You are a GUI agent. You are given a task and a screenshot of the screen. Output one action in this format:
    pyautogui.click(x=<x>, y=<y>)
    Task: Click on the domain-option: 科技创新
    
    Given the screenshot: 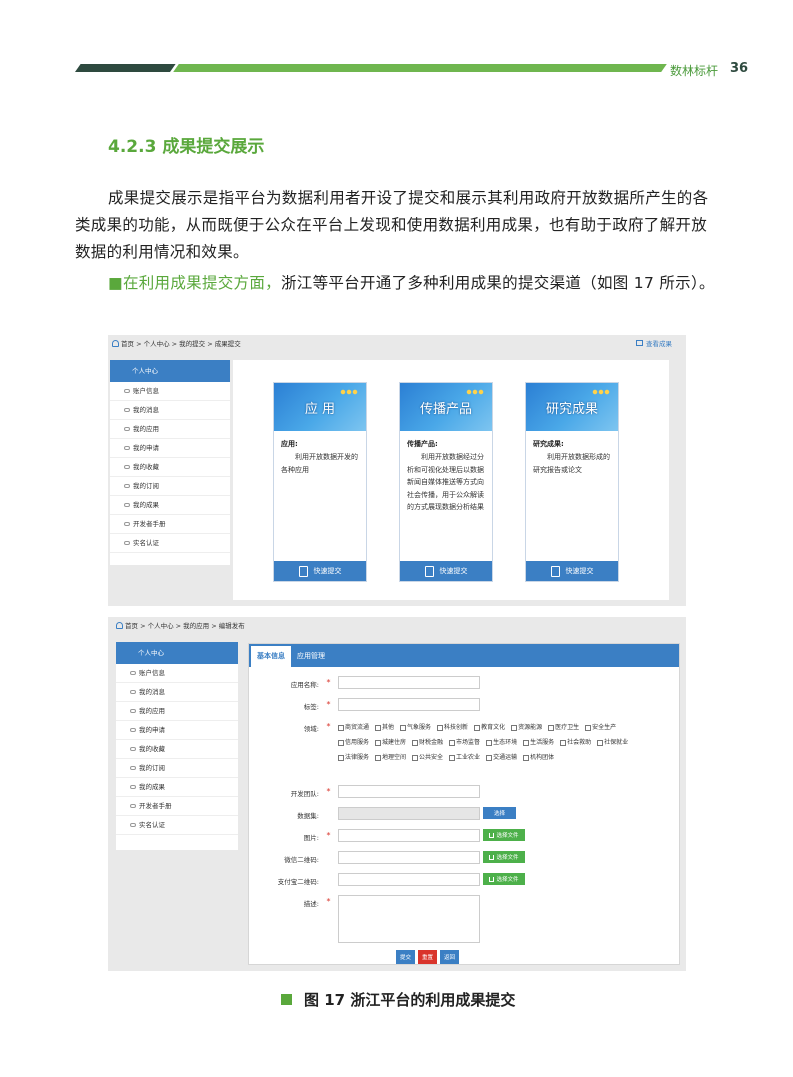 What is the action you would take?
    pyautogui.click(x=452, y=727)
    